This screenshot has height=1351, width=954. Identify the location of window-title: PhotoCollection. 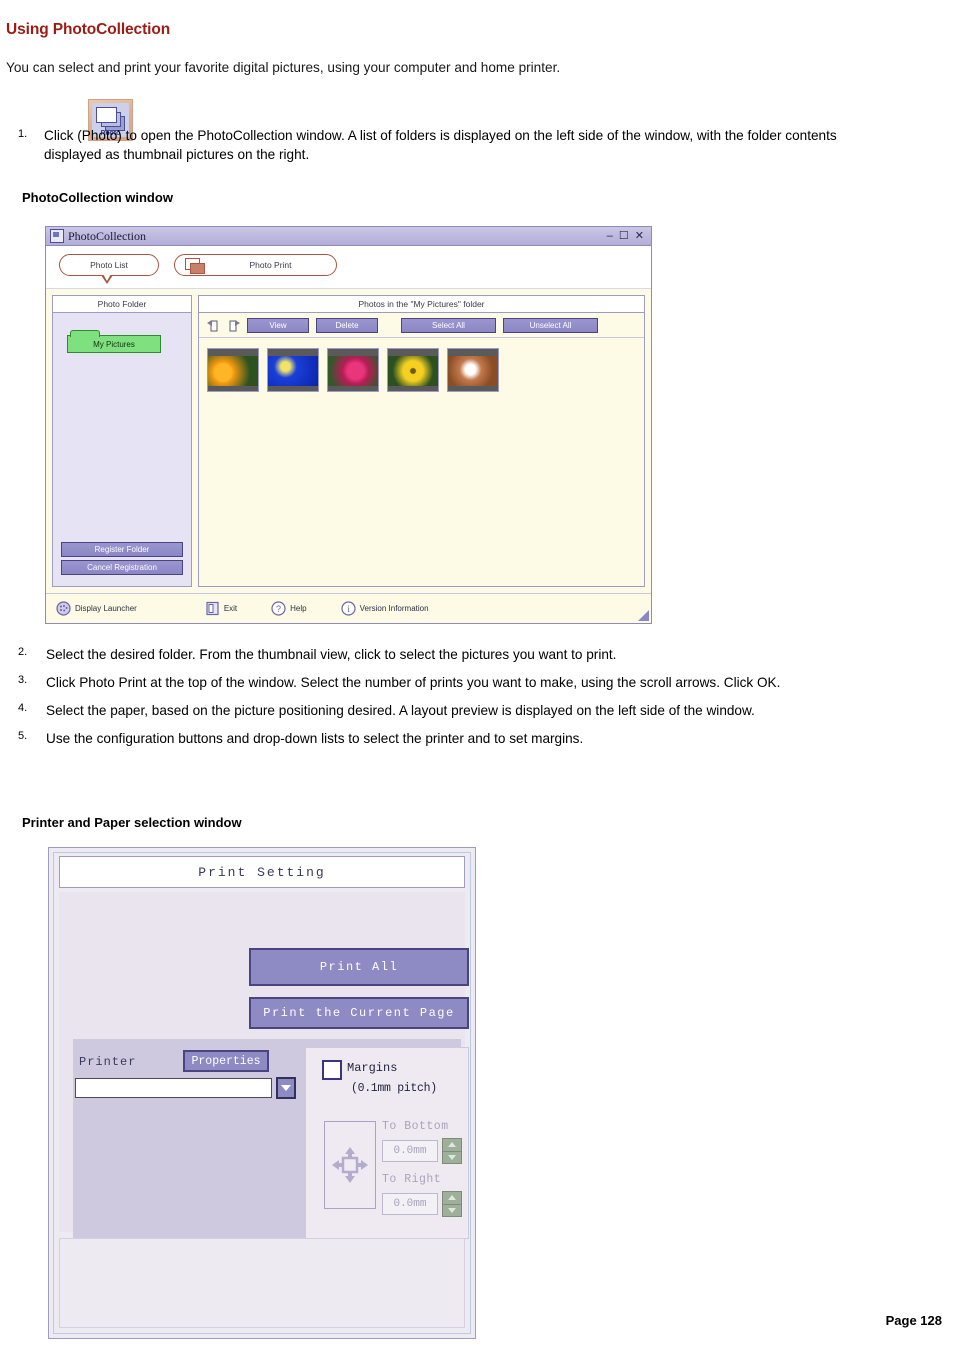
(107, 235).